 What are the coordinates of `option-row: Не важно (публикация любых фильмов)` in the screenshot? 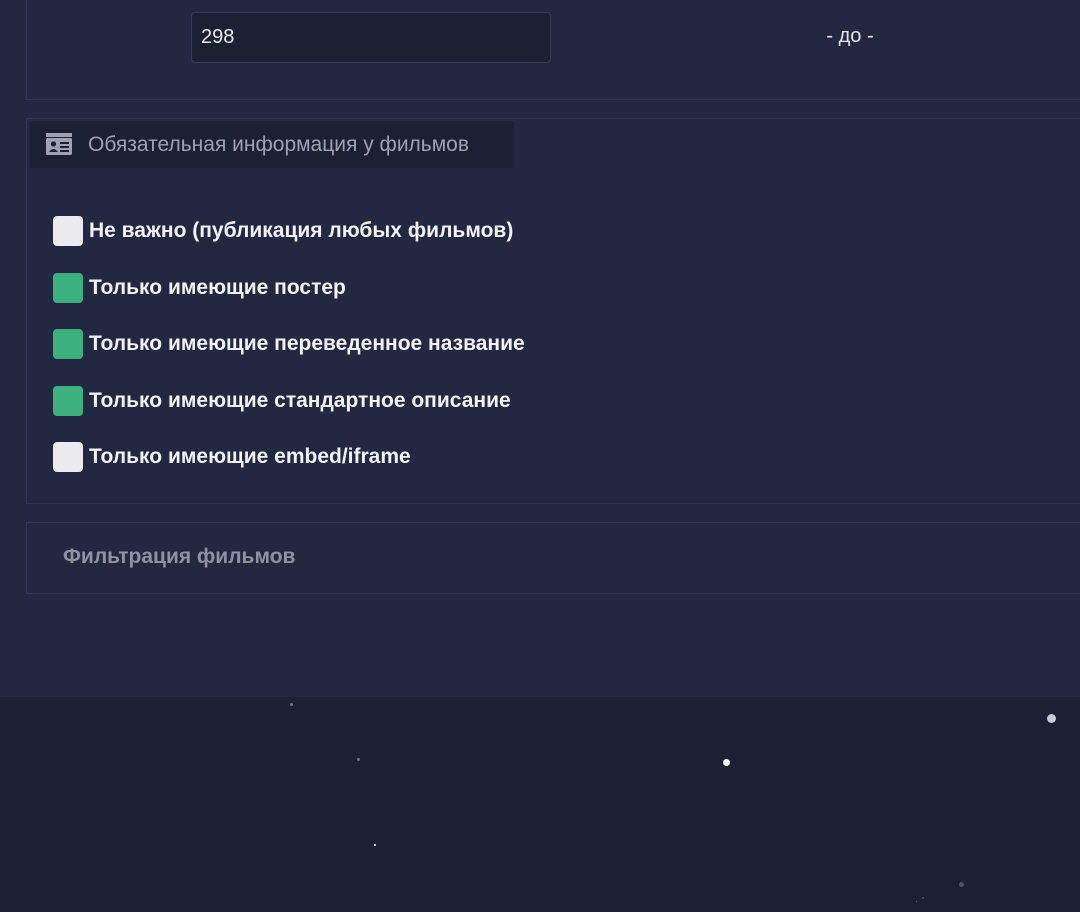 It's located at (283, 231).